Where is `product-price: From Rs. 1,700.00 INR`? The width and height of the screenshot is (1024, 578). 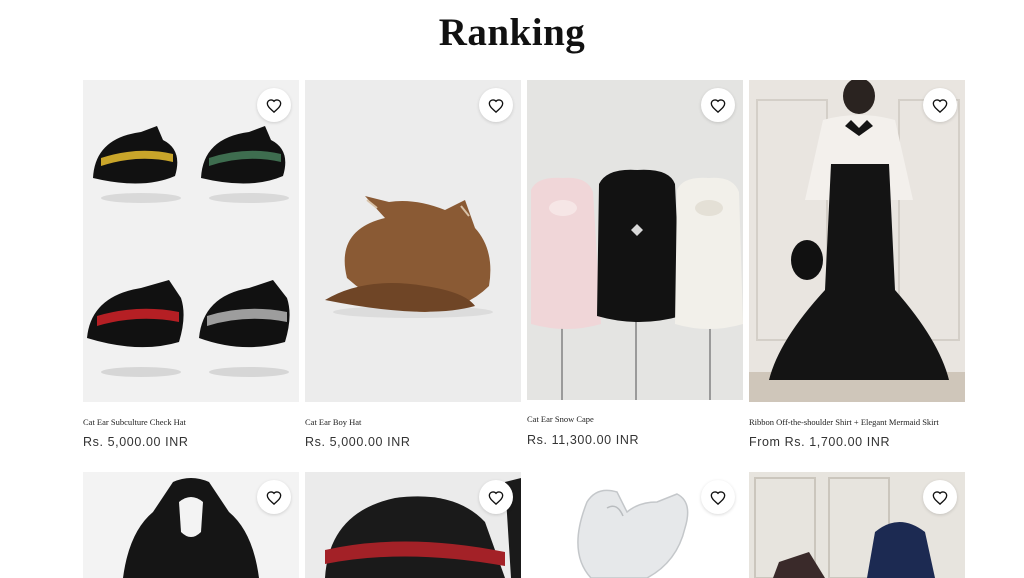
product-price: From Rs. 1,700.00 INR is located at coordinates (820, 442).